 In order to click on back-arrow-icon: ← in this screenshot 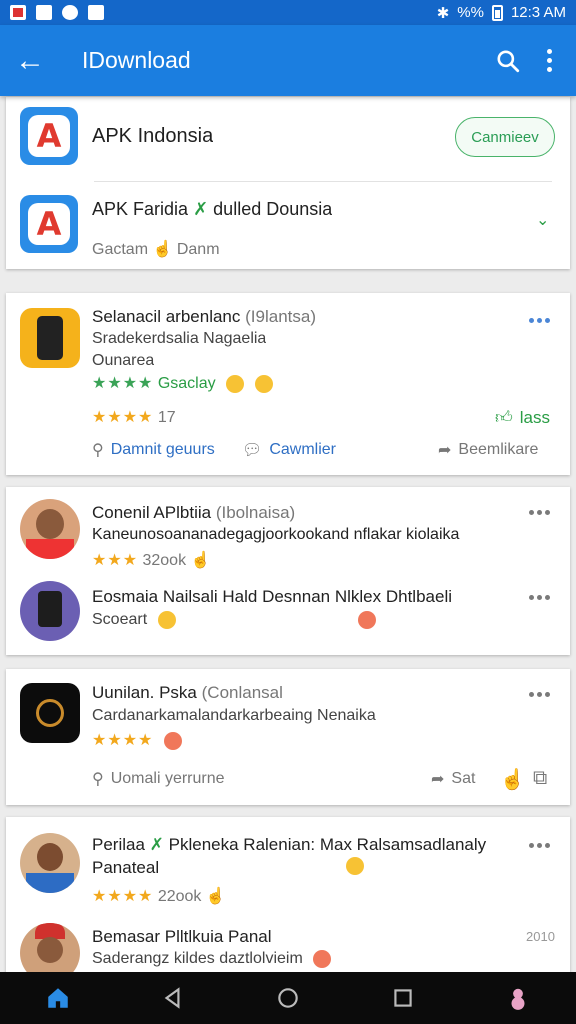, I will do `click(30, 60)`.